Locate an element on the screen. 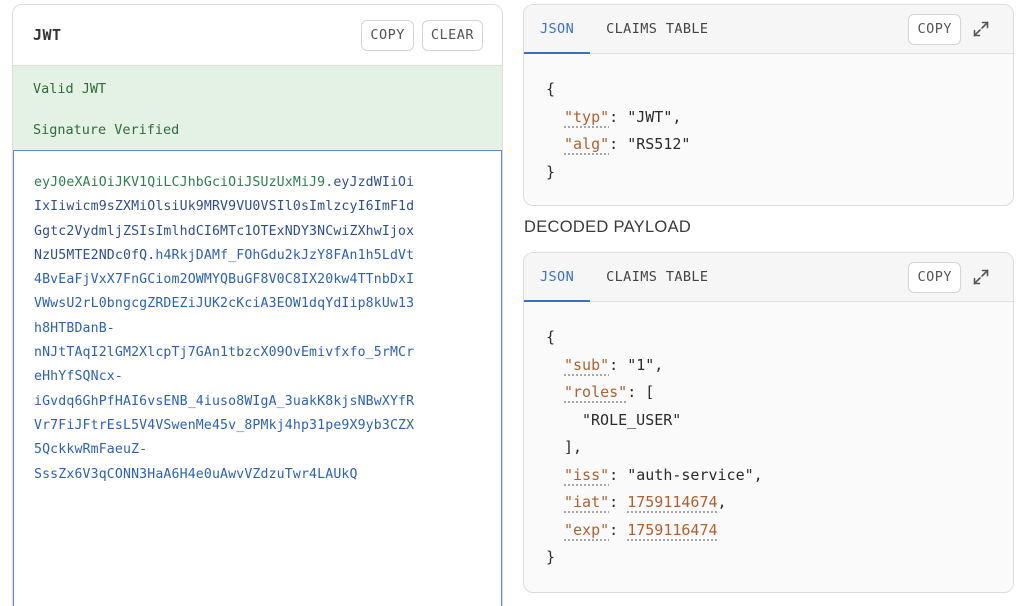  jwt-panel-actions: COPY CLEAR is located at coordinates (422, 35).